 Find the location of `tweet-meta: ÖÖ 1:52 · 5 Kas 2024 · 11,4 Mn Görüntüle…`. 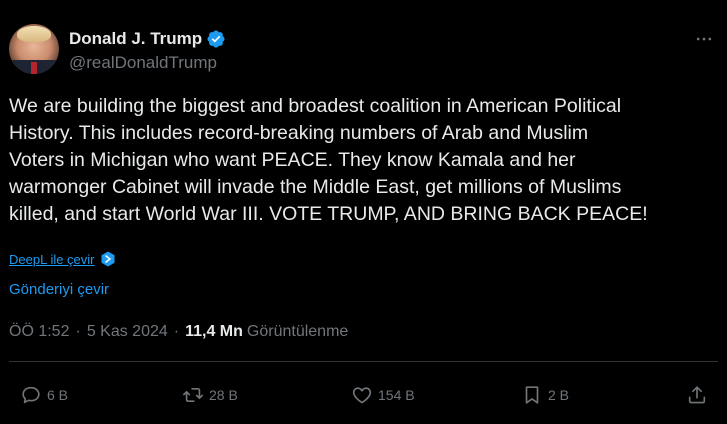

tweet-meta: ÖÖ 1:52 · 5 Kas 2024 · 11,4 Mn Görüntüle… is located at coordinates (178, 332).